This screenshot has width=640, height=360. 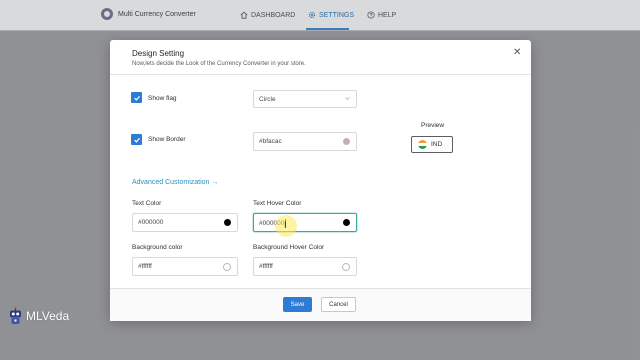 What do you see at coordinates (433, 125) in the screenshot?
I see `preview-title: Preview` at bounding box center [433, 125].